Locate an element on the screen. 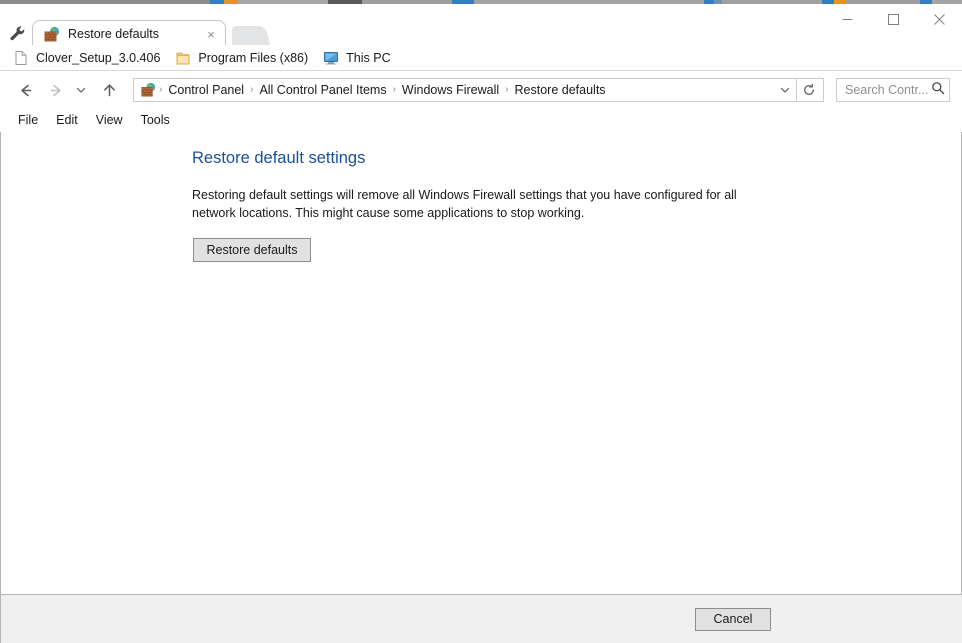  search-icon is located at coordinates (938, 90).